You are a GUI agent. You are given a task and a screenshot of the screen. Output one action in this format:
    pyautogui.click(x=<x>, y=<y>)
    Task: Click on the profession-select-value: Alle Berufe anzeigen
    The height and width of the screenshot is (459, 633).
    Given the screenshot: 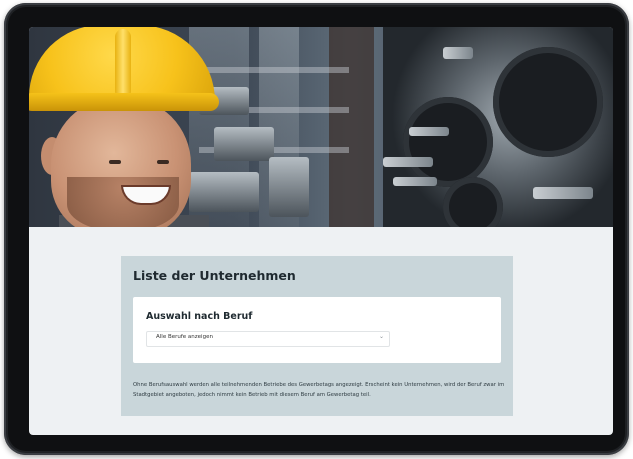 What is the action you would take?
    pyautogui.click(x=184, y=337)
    